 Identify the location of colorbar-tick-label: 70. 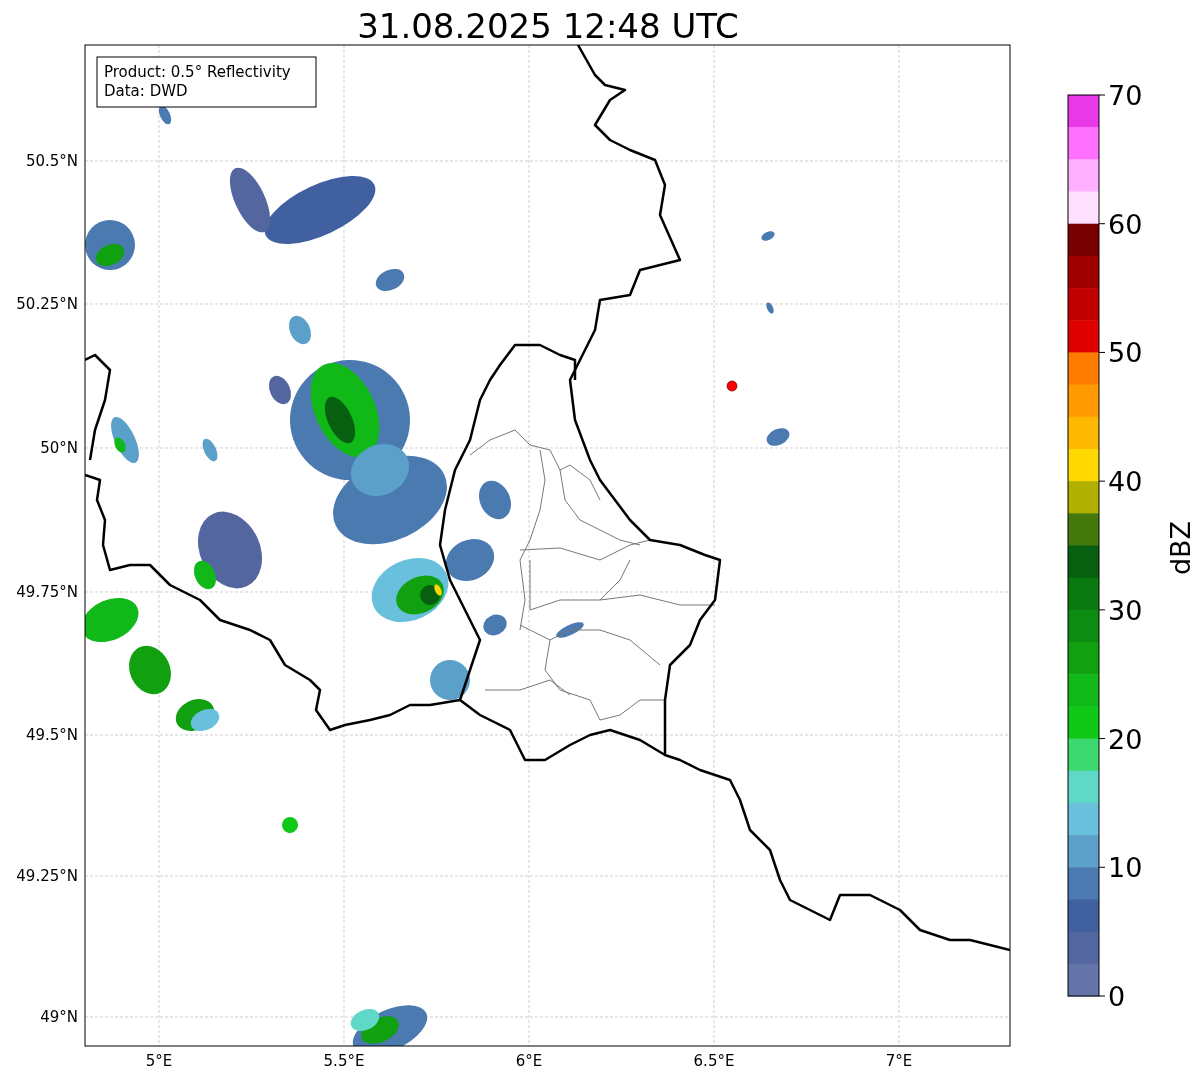
(1125, 95).